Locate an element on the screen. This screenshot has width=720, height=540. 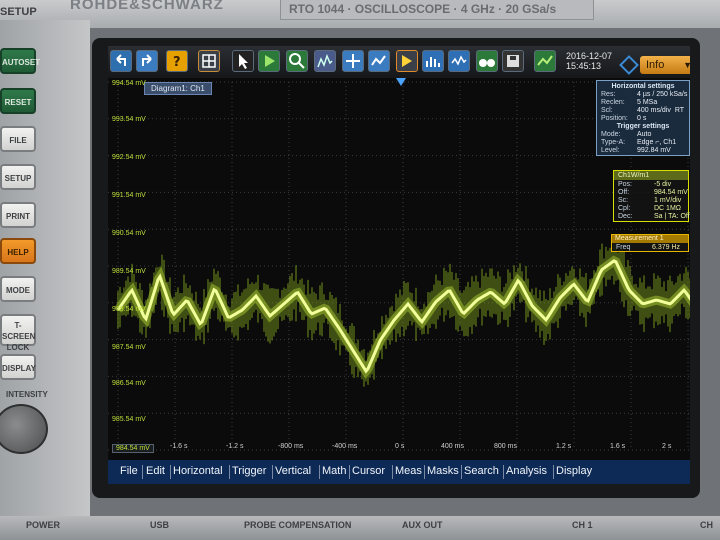
help-button: HELP is located at coordinates (18, 251).